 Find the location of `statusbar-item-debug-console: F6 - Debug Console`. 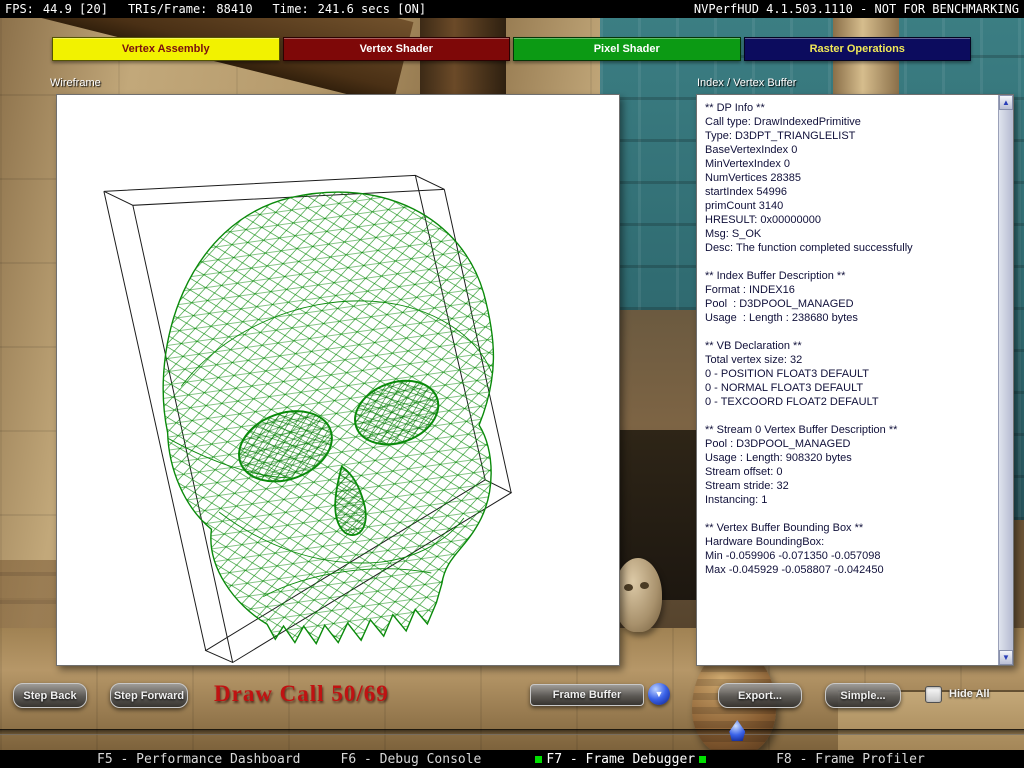

statusbar-item-debug-console: F6 - Debug Console is located at coordinates (411, 759).